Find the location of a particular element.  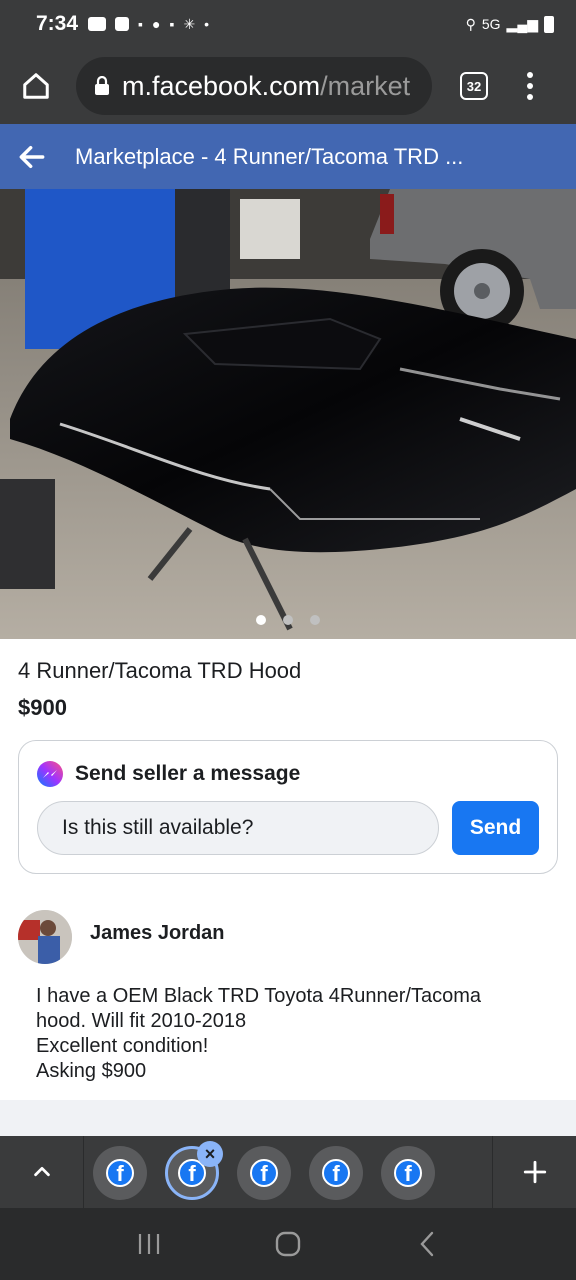

recent-apps-icon is located at coordinates (149, 1244).